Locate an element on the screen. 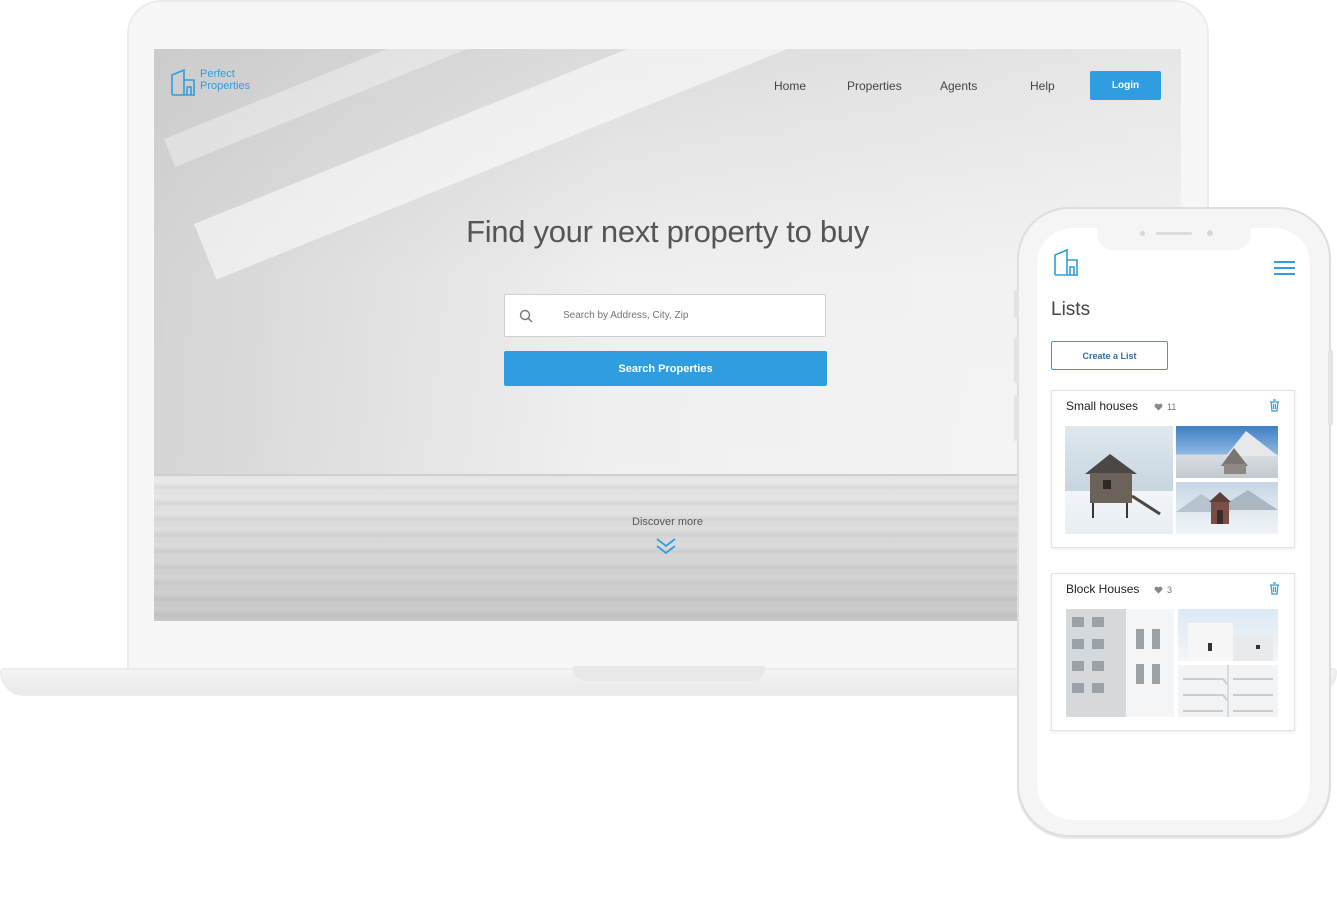 This screenshot has height=920, width=1337. balcony-building-image is located at coordinates (1228, 691).